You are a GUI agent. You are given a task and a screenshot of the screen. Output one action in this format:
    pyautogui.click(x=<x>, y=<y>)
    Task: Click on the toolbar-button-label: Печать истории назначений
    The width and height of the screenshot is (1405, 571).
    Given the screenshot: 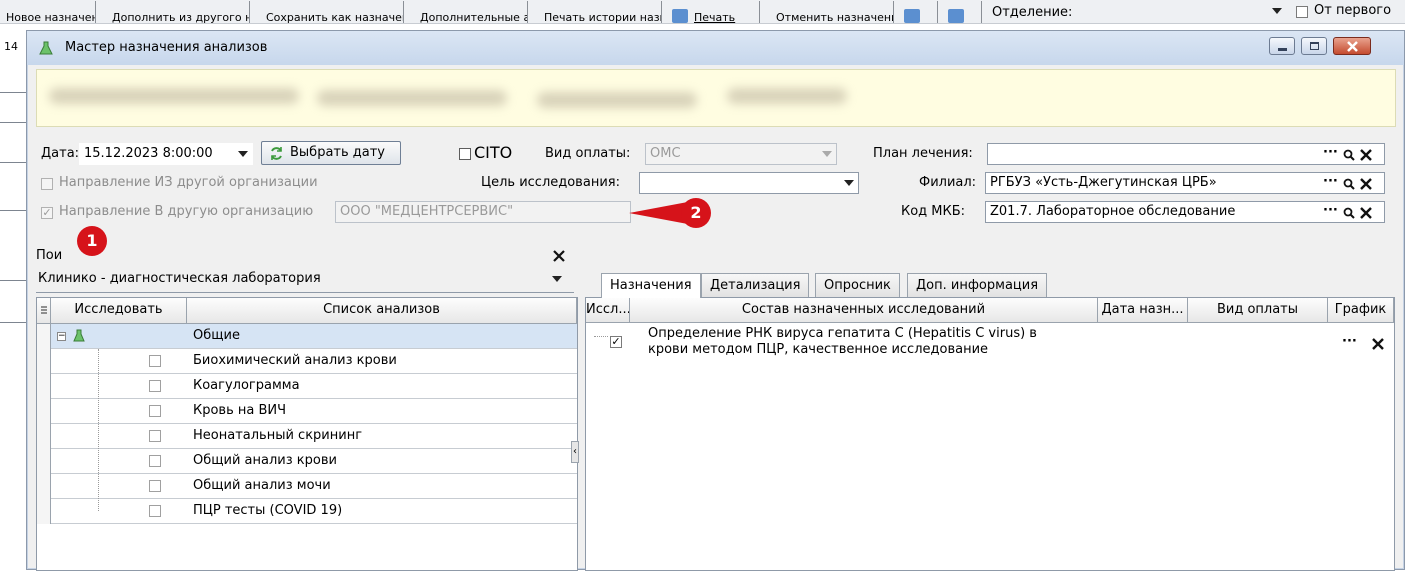 What is the action you would take?
    pyautogui.click(x=602, y=17)
    